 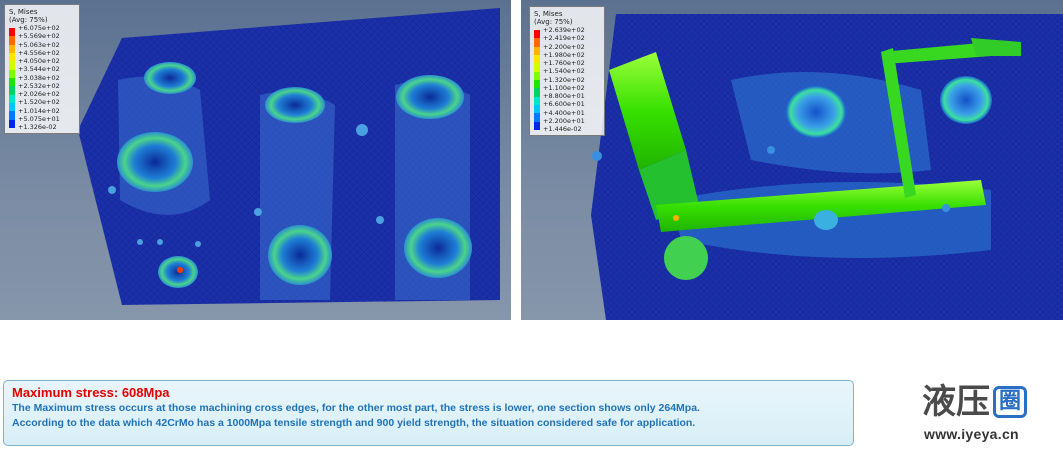 What do you see at coordinates (564, 120) in the screenshot?
I see `legend-value: +2.200e+01` at bounding box center [564, 120].